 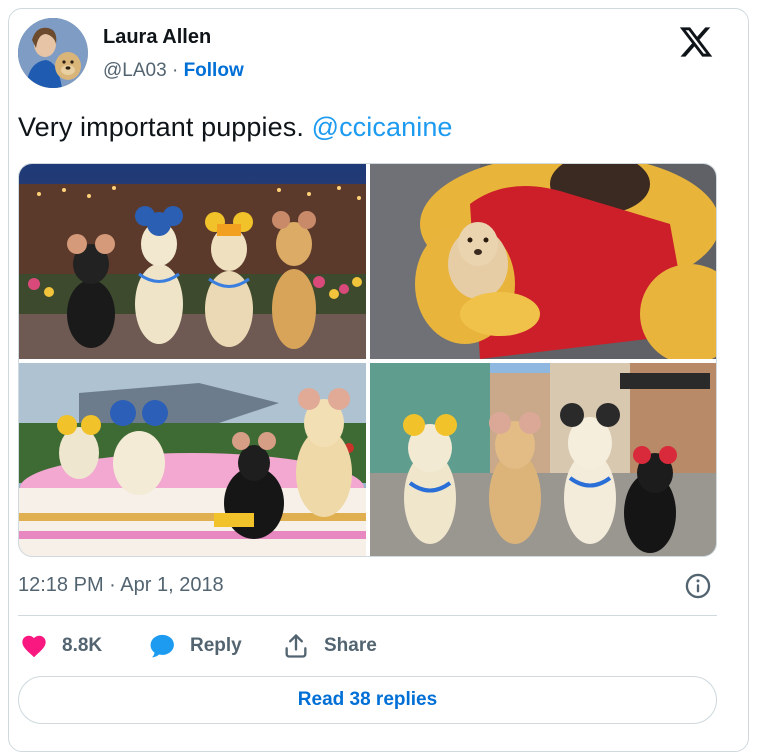 I want to click on tweet-body: Very important puppies., so click(x=161, y=127).